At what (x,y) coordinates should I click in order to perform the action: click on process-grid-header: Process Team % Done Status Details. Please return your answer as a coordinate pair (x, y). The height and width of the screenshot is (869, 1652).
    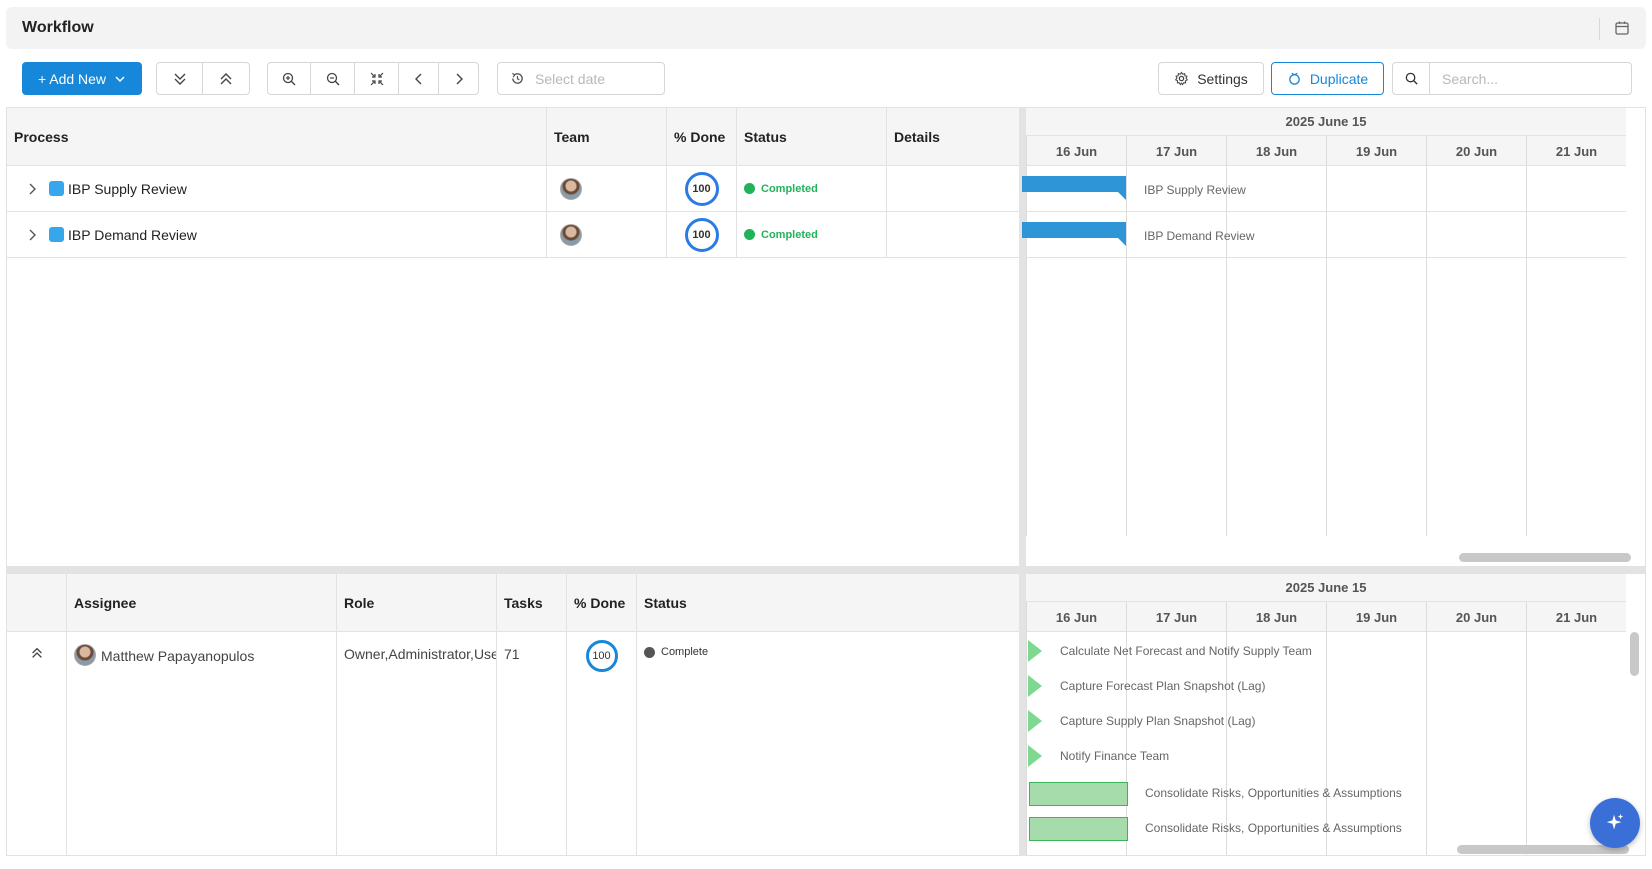
    Looking at the image, I should click on (513, 137).